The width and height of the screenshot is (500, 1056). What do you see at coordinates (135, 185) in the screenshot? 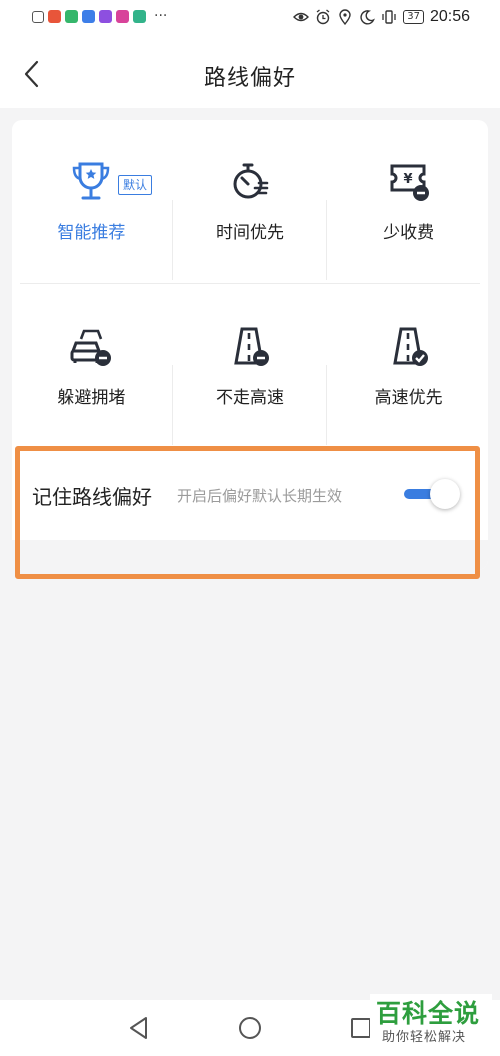
I see `default-badge: 默认` at bounding box center [135, 185].